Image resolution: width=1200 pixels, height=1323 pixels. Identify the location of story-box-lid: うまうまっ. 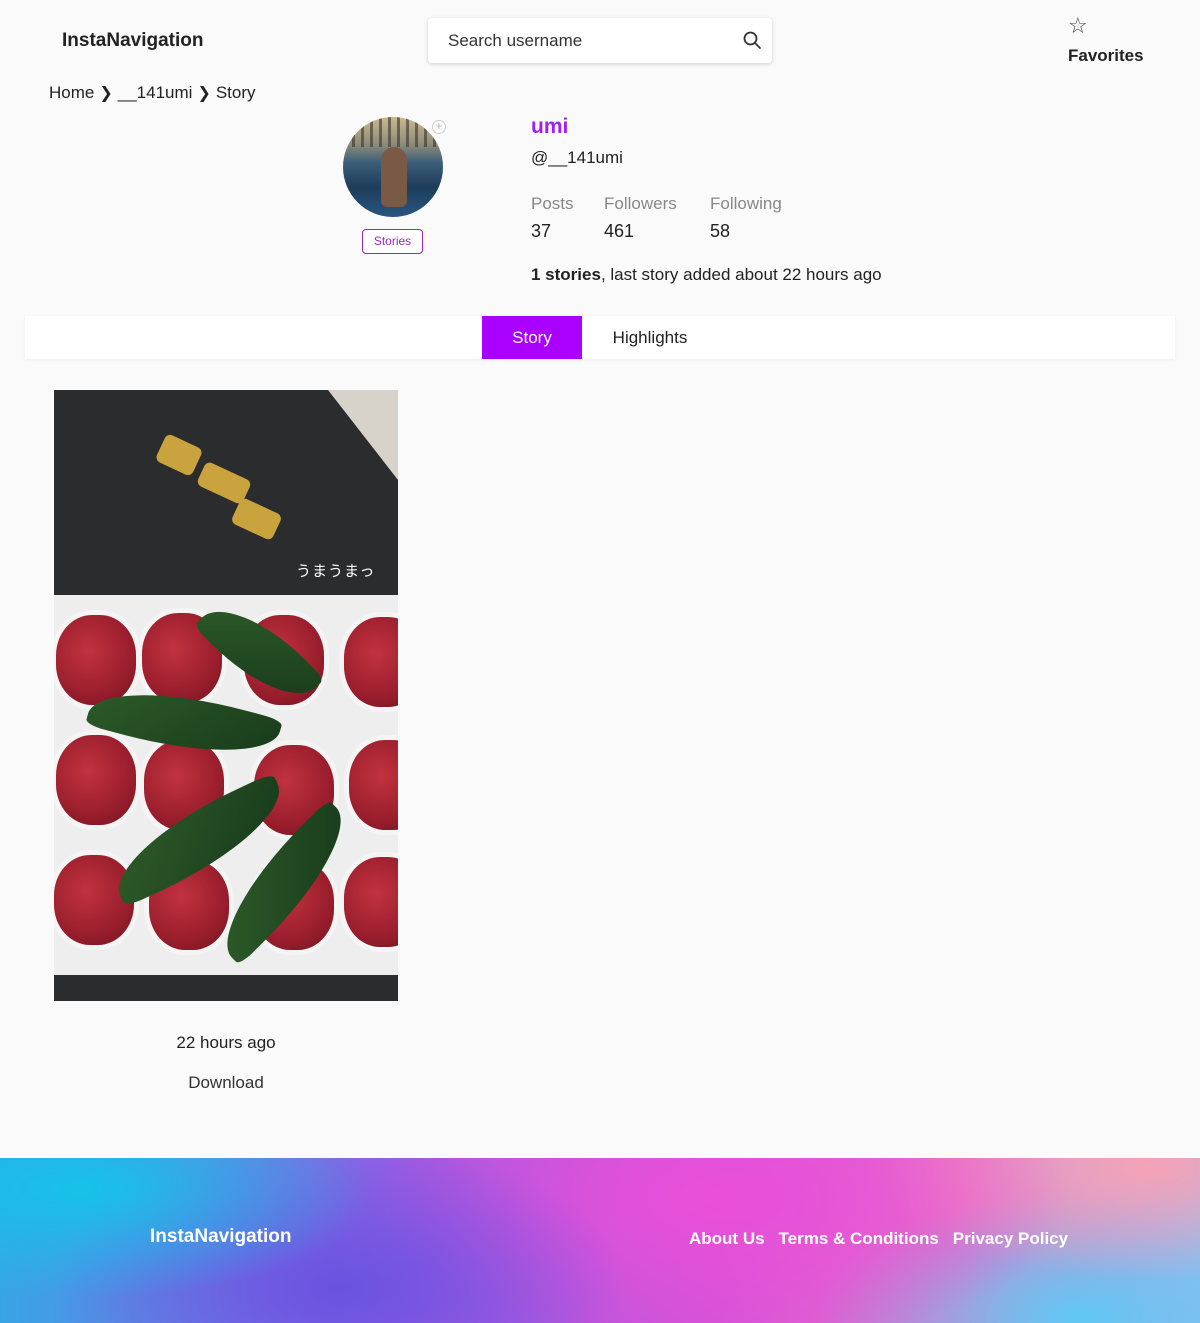
(226, 492).